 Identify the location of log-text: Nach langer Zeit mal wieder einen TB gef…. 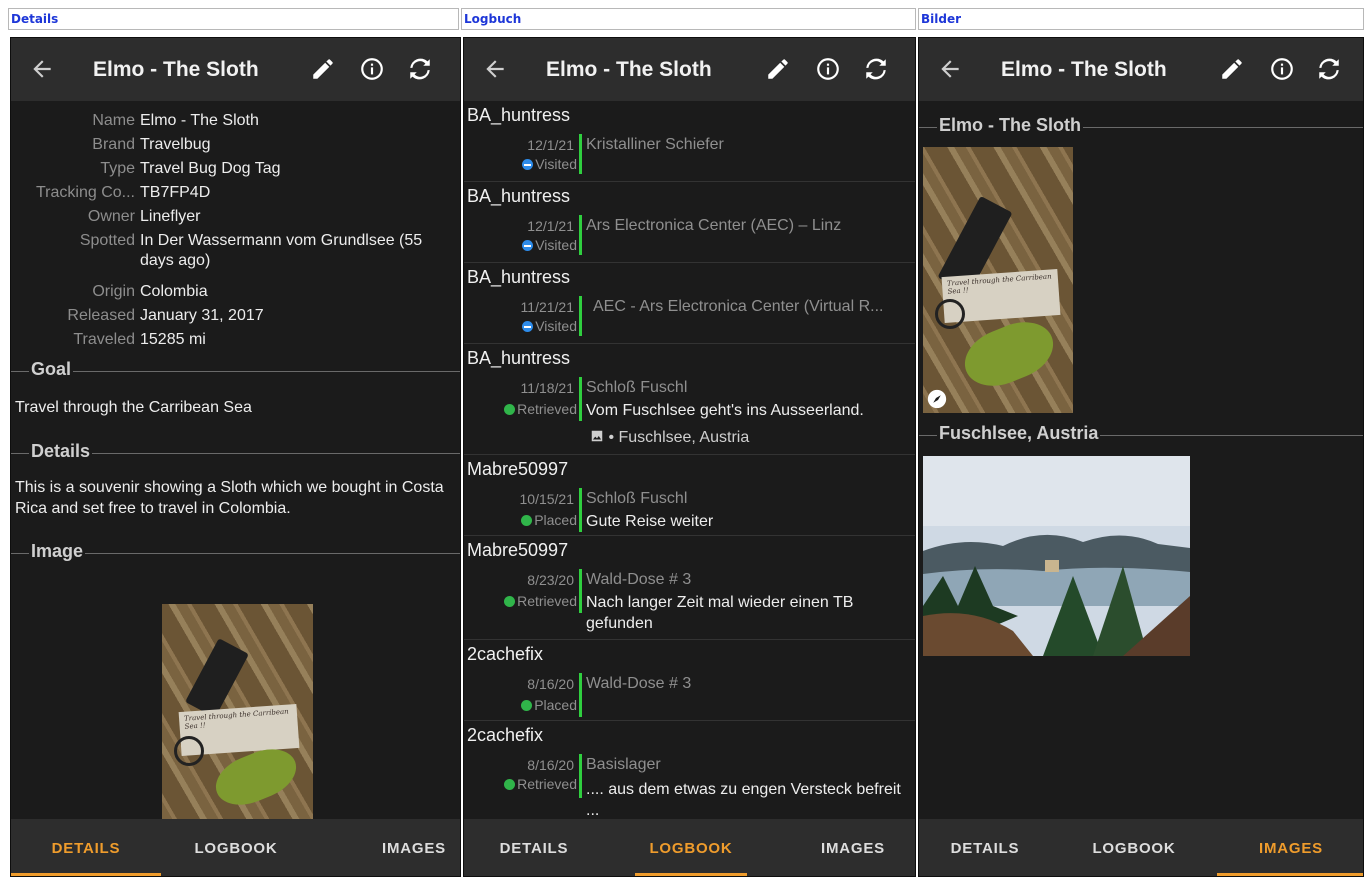
(720, 613).